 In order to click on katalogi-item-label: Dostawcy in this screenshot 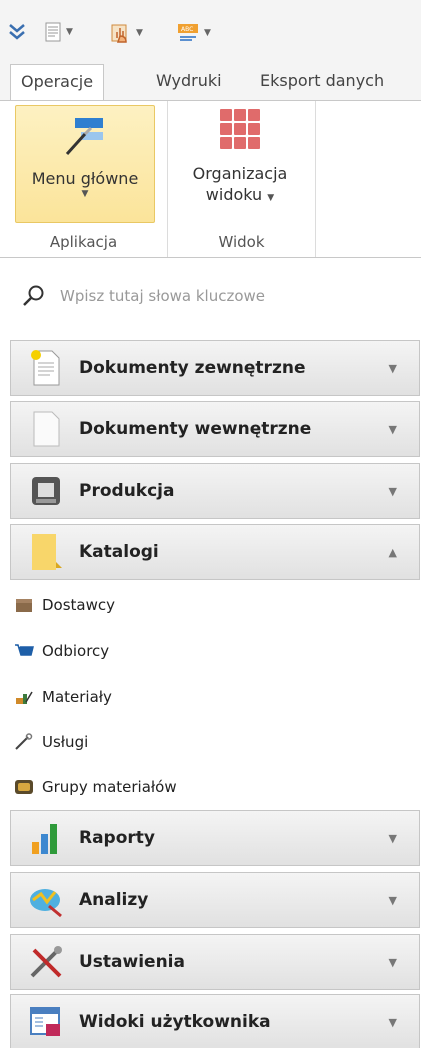, I will do `click(79, 605)`.